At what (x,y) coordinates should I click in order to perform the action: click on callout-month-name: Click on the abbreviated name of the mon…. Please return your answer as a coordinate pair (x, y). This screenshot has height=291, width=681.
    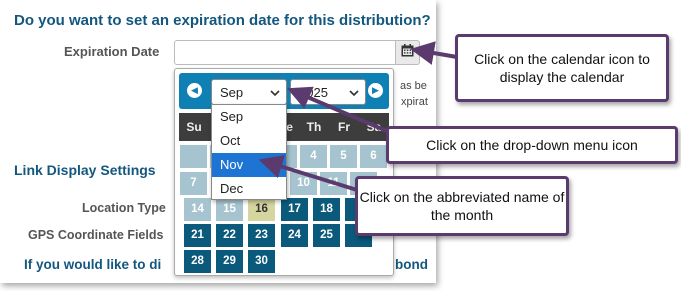
    Looking at the image, I should click on (462, 206).